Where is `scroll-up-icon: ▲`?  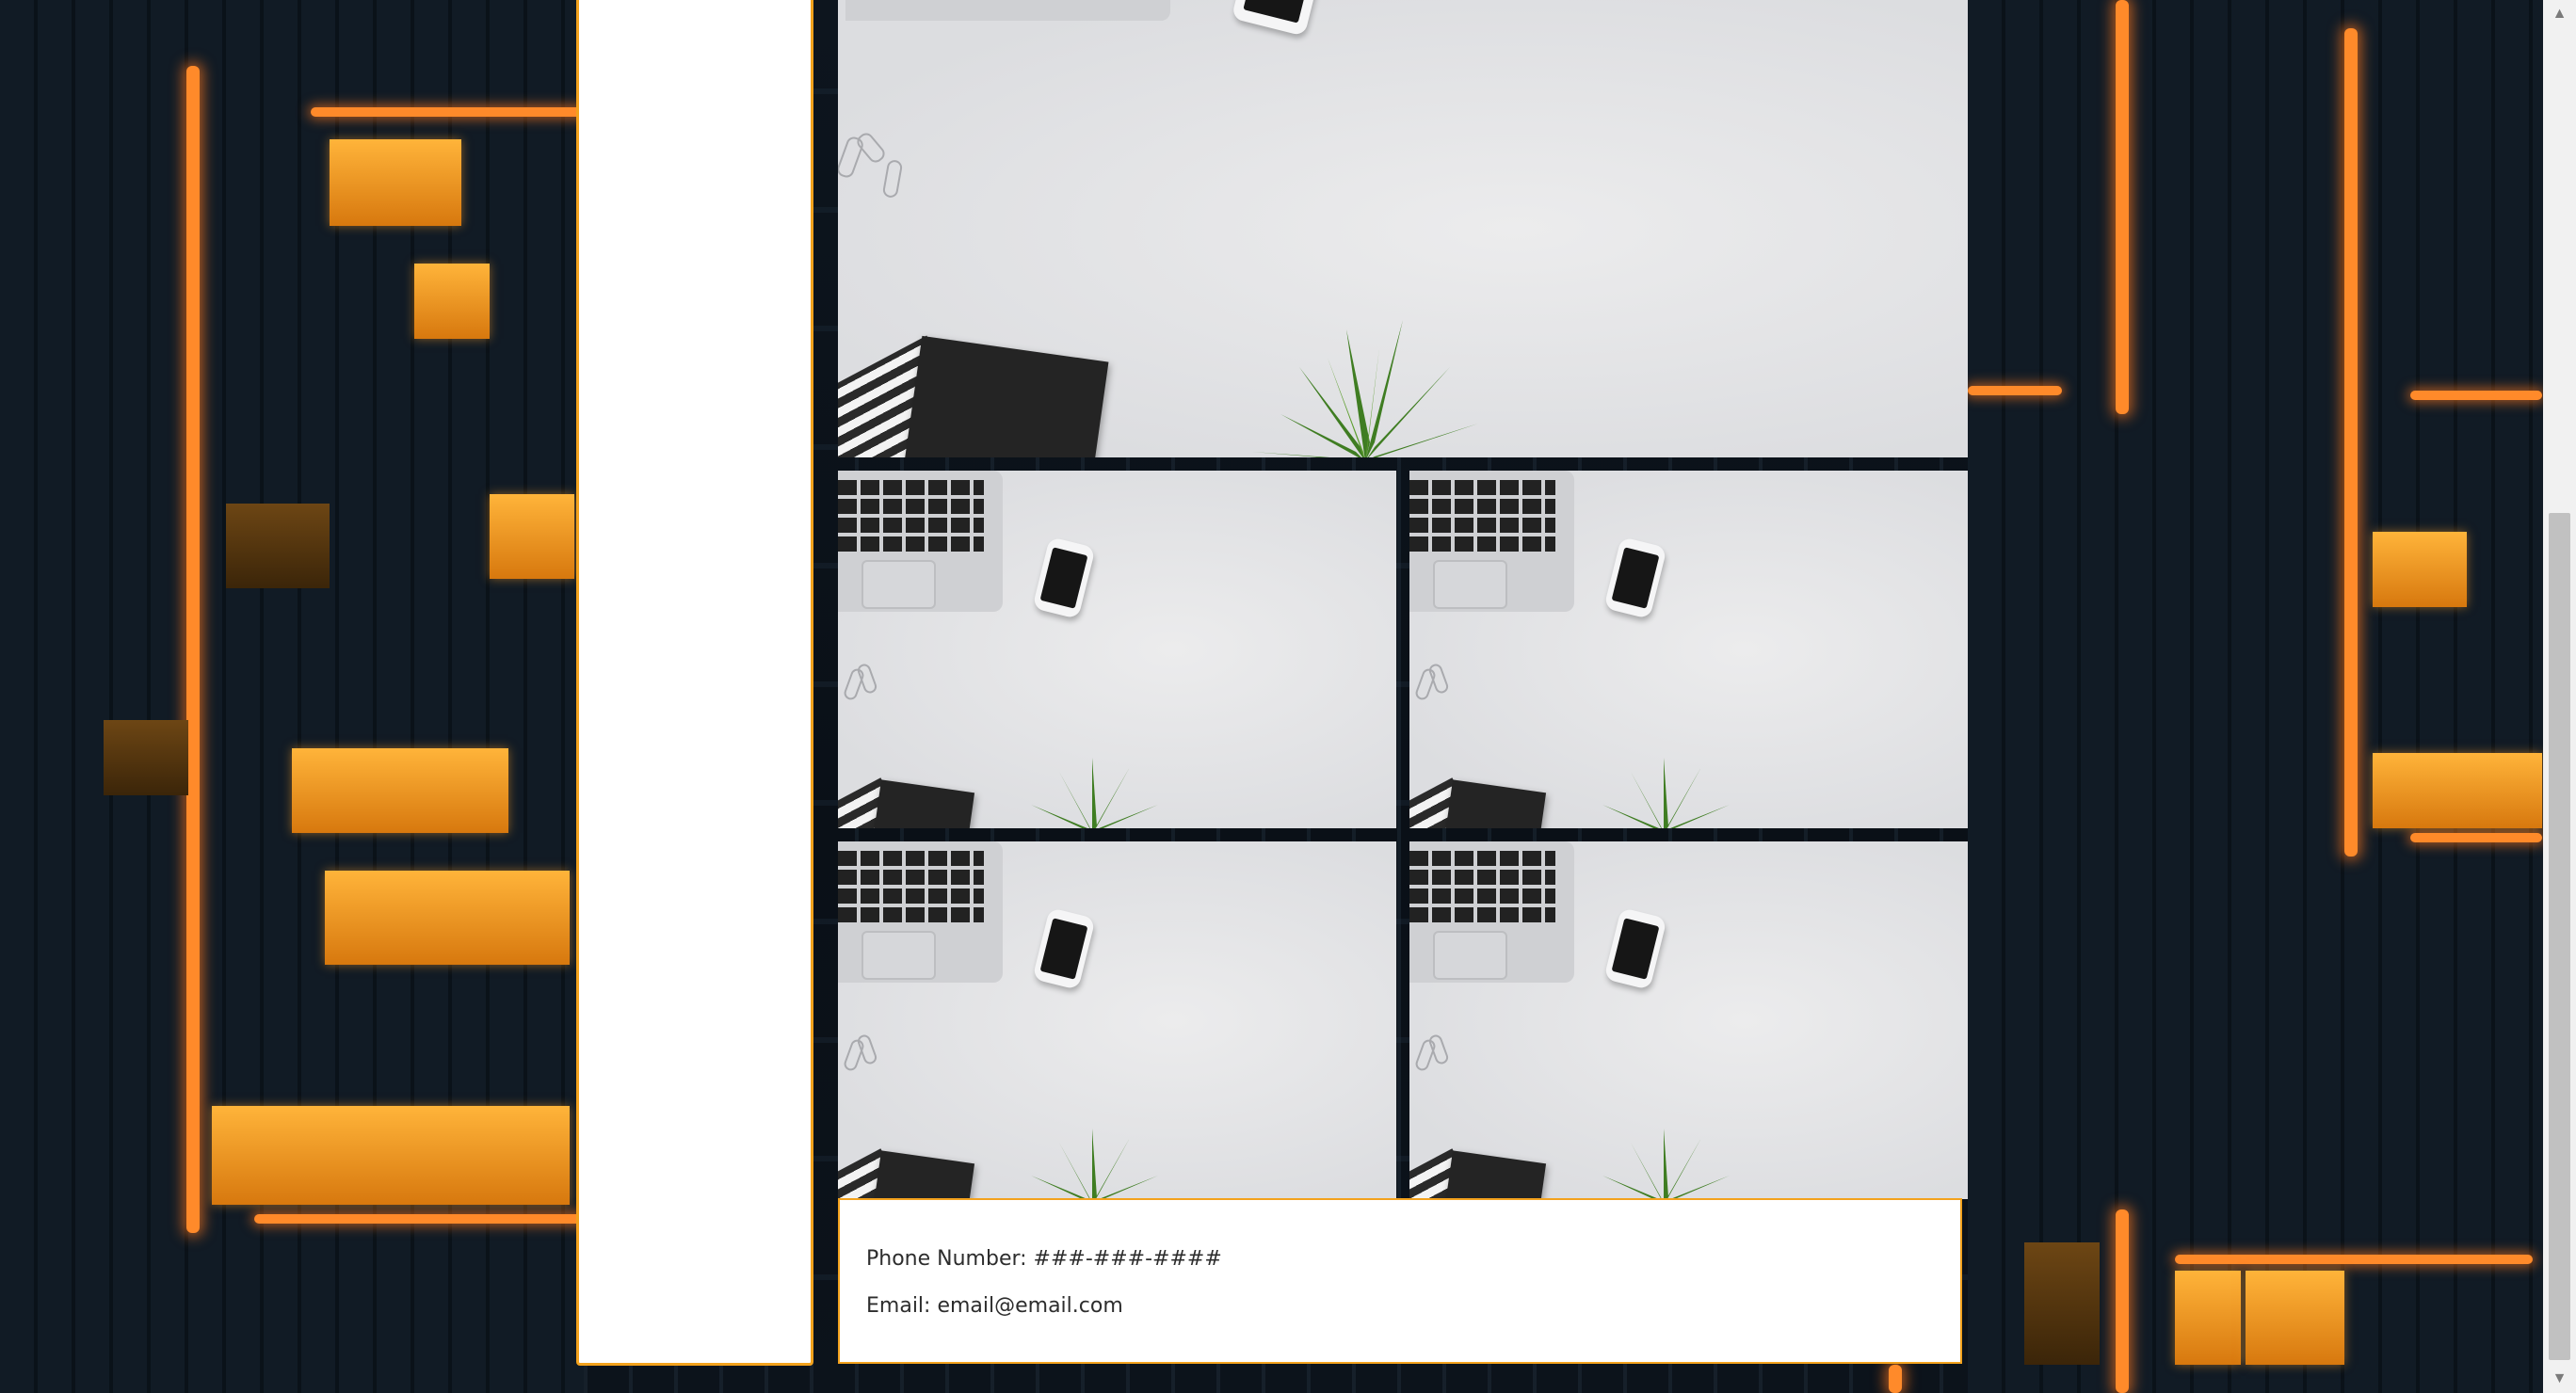
scroll-up-icon: ▲ is located at coordinates (2559, 14).